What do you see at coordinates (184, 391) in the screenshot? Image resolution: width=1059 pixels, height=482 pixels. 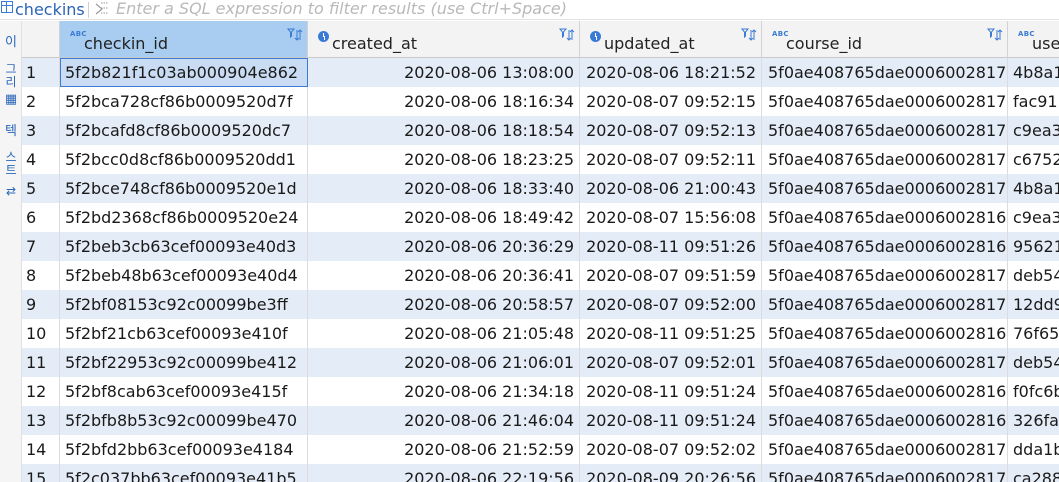 I see `cell-checkin-id: 5f2bf8cab63cef00093e415f` at bounding box center [184, 391].